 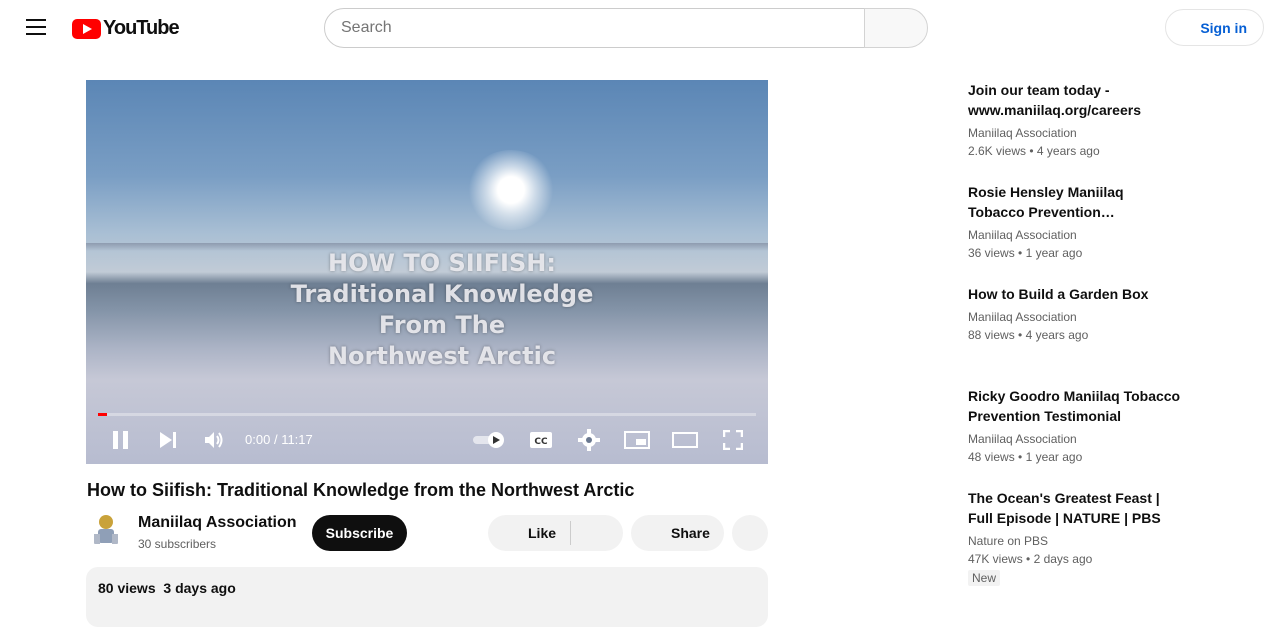 What do you see at coordinates (690, 533) in the screenshot?
I see `share-label: Share` at bounding box center [690, 533].